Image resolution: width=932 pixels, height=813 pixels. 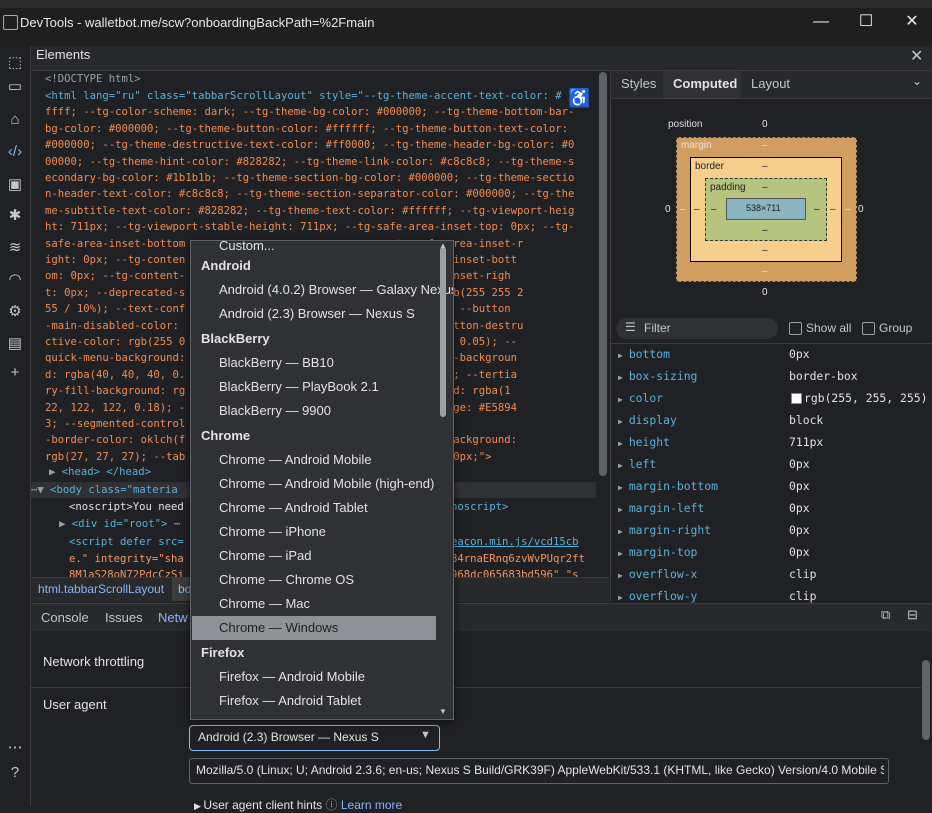 I want to click on menu-item: Chrome — Android Tablet, so click(x=314, y=508).